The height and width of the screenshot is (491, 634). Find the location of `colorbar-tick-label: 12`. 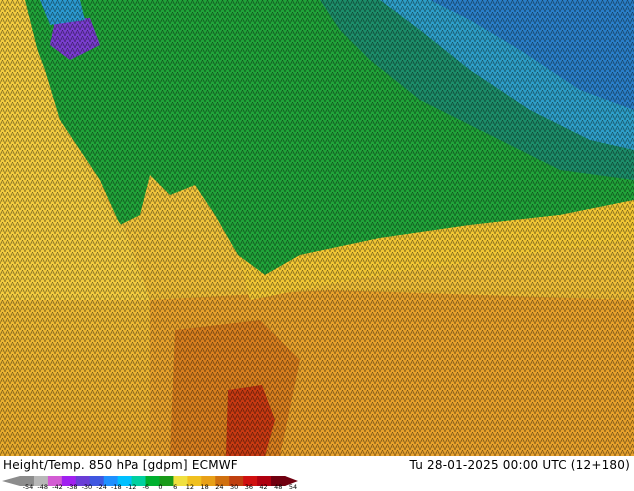

colorbar-tick-label: 12 is located at coordinates (190, 487).